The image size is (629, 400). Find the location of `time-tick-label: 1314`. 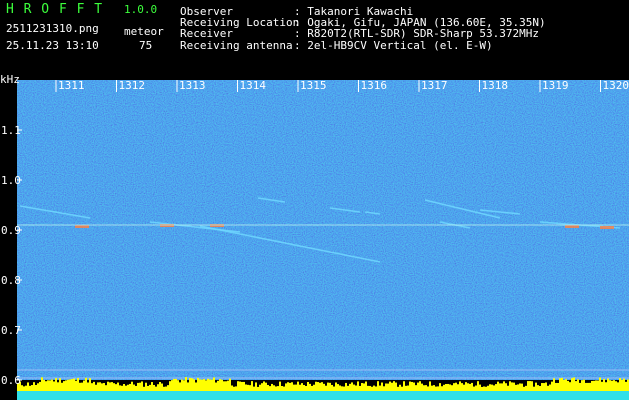

time-tick-label: 1314 is located at coordinates (253, 85).